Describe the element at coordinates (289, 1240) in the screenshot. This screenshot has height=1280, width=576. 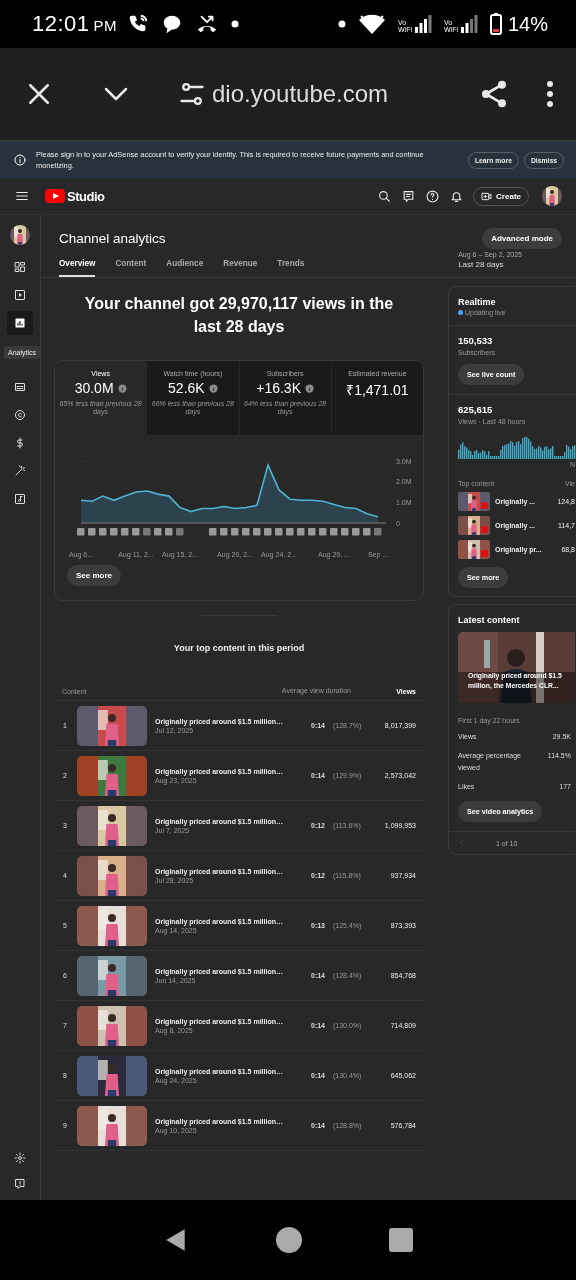
I see `home-icon` at that location.